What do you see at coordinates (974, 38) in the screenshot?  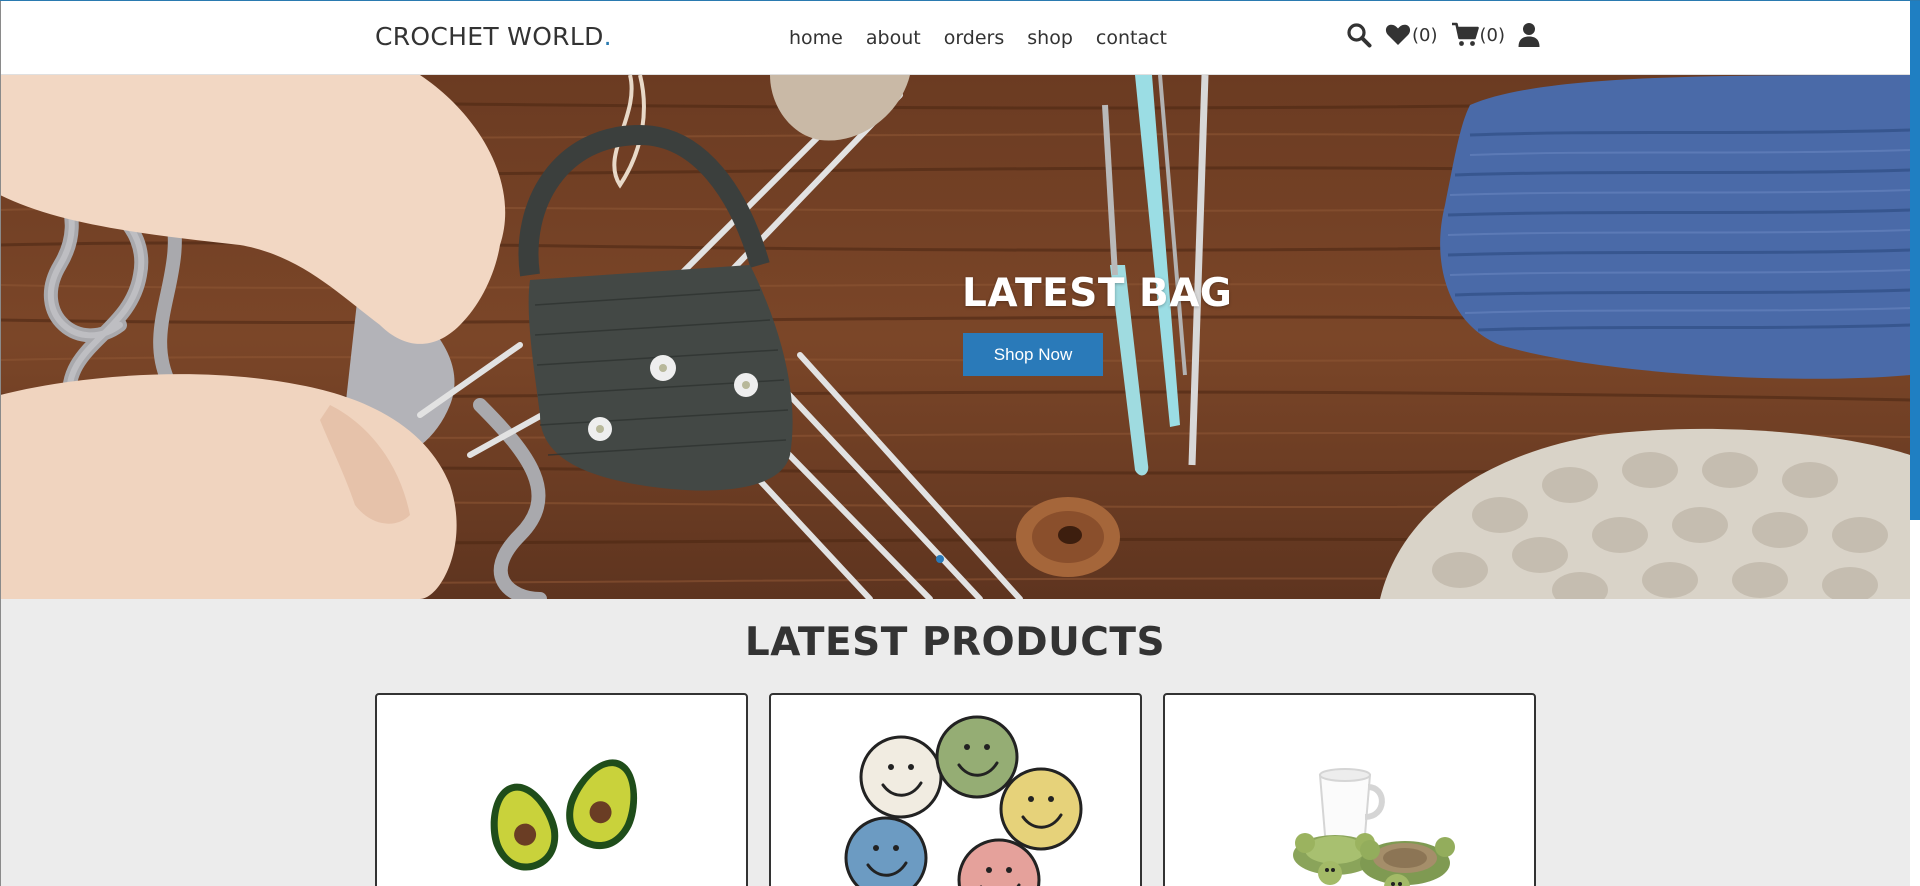 I see `nav-orders-link: orders` at bounding box center [974, 38].